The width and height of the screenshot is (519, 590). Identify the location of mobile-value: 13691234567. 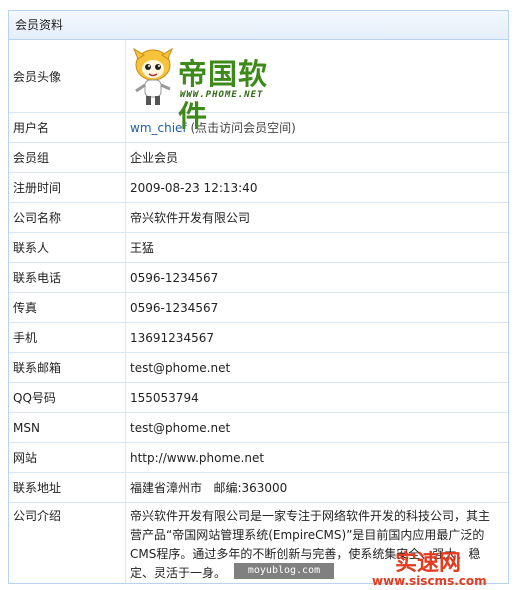
(316, 337).